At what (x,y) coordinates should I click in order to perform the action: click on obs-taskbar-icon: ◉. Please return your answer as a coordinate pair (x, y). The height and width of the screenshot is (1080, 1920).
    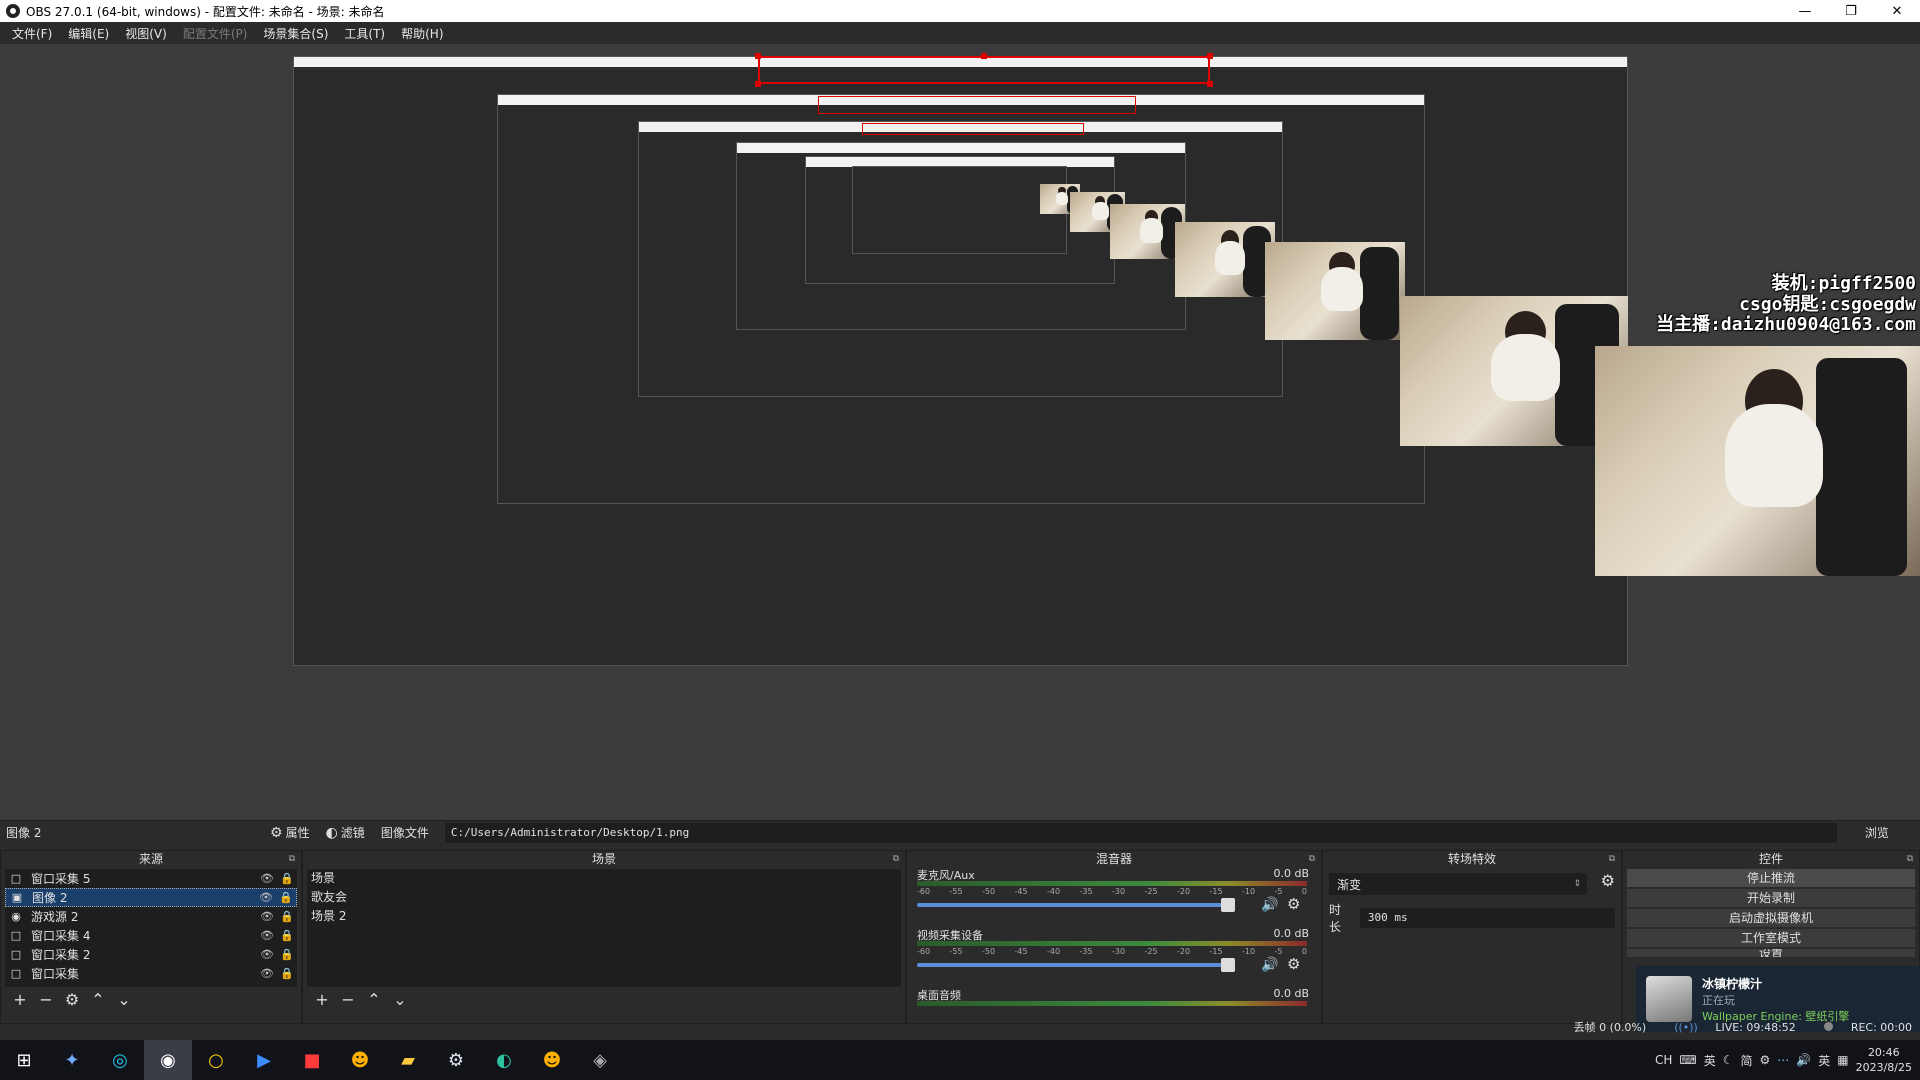
    Looking at the image, I should click on (168, 1060).